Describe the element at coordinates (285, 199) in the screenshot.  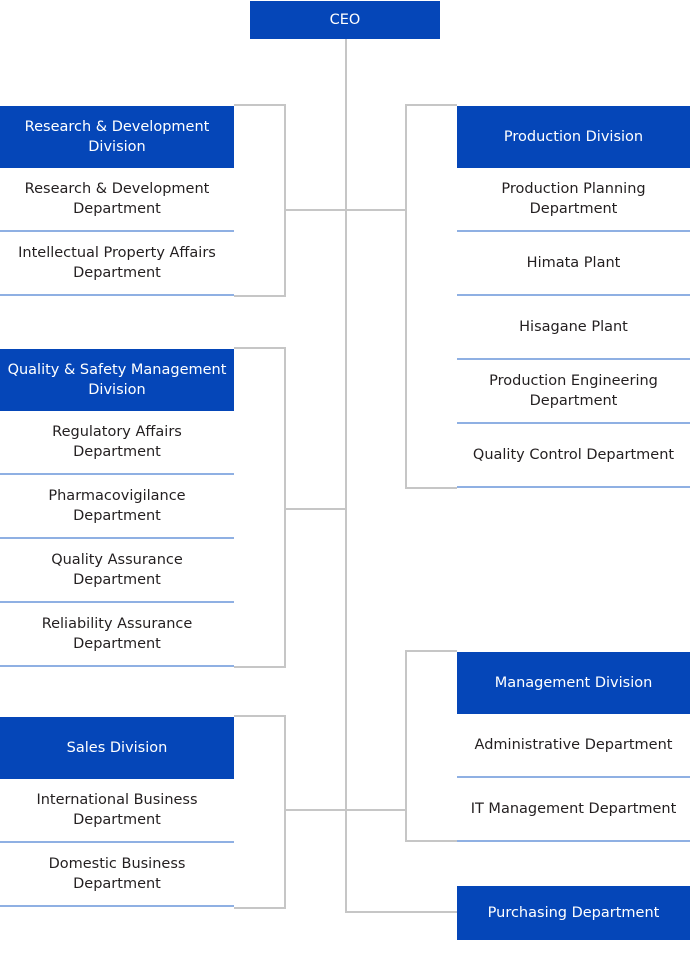
I see `connector-rd-bracket` at that location.